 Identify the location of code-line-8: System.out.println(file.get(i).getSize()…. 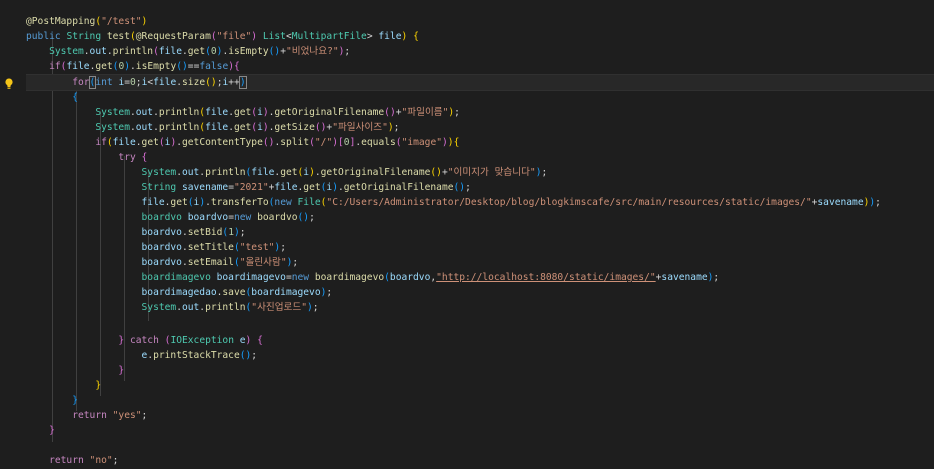
(212, 127).